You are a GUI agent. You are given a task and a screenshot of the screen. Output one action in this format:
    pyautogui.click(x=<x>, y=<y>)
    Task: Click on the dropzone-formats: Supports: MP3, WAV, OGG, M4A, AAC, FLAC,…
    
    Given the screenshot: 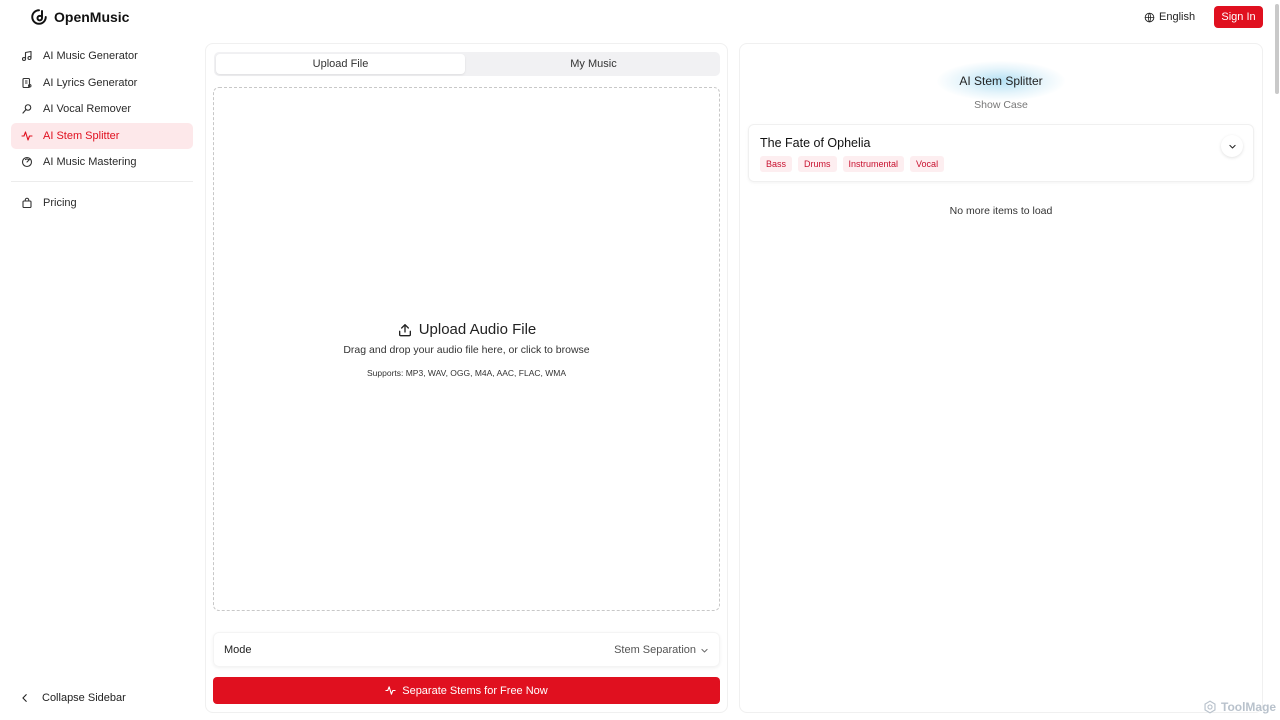 What is the action you would take?
    pyautogui.click(x=466, y=373)
    